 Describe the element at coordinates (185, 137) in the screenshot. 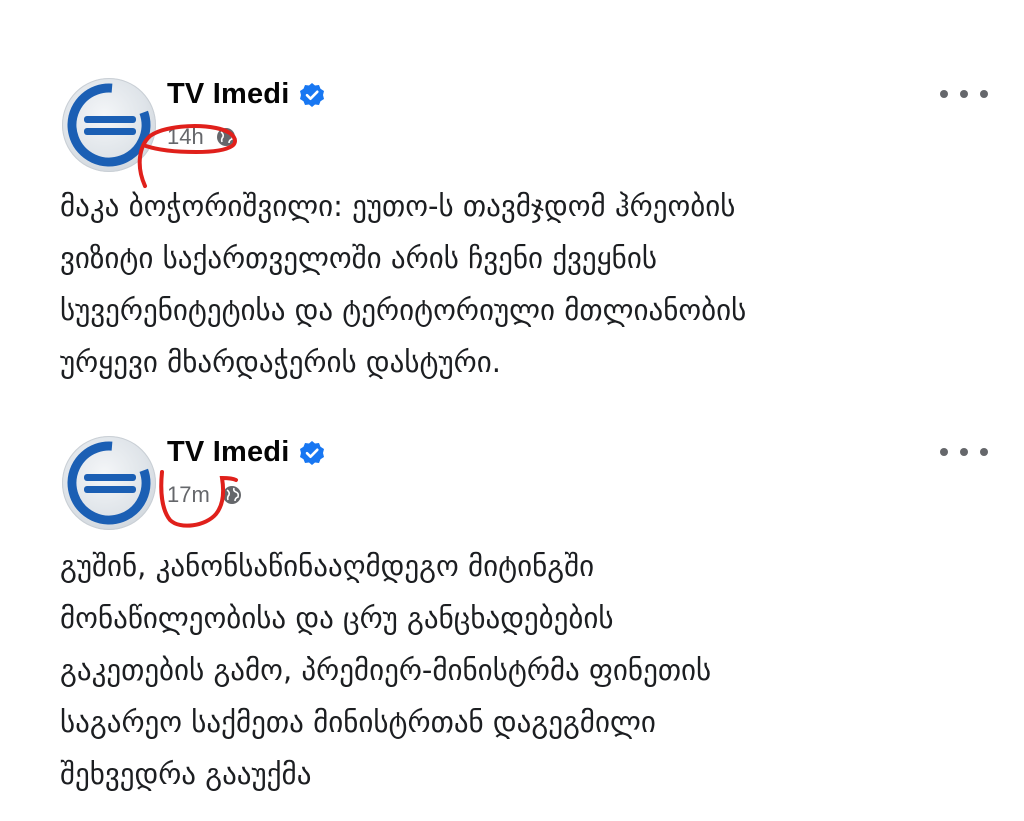

I see `post-timestamp: 14h` at that location.